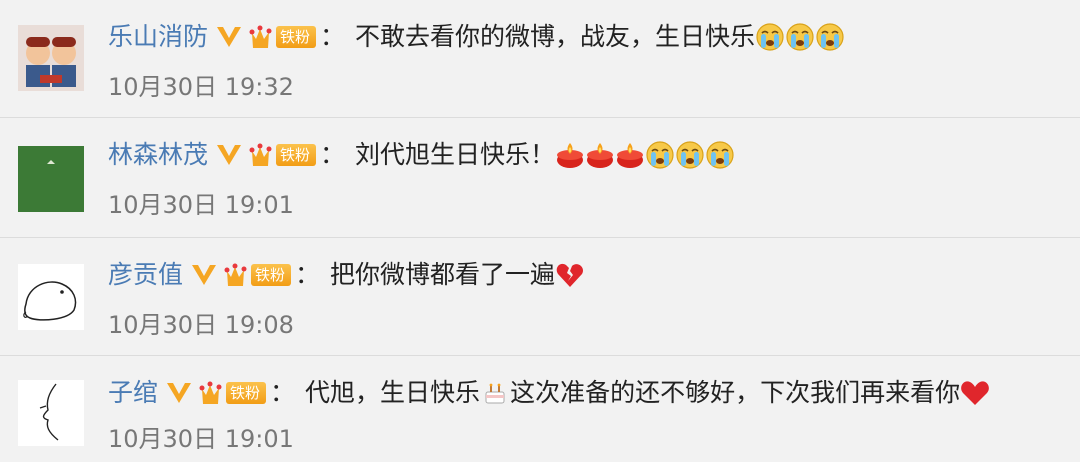 The height and width of the screenshot is (462, 1080). I want to click on username: 林森林茂, so click(158, 155).